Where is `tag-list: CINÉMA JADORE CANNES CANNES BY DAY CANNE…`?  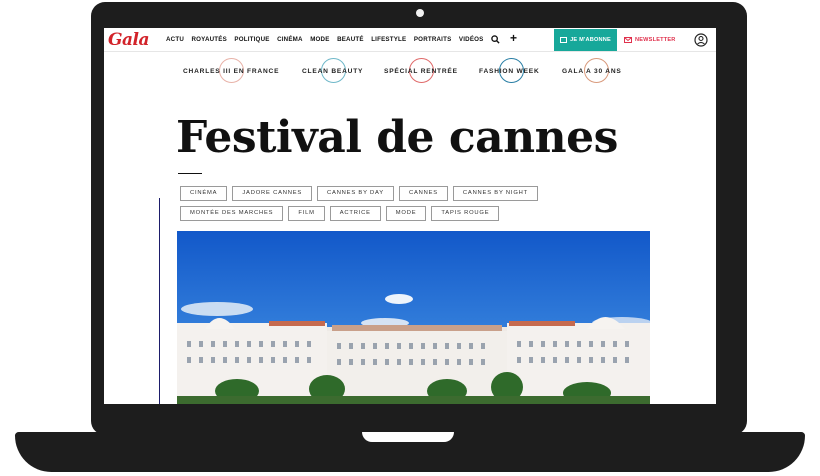
tag-list: CINÉMA JADORE CANNES CANNES BY DAY CANNE… is located at coordinates (370, 206).